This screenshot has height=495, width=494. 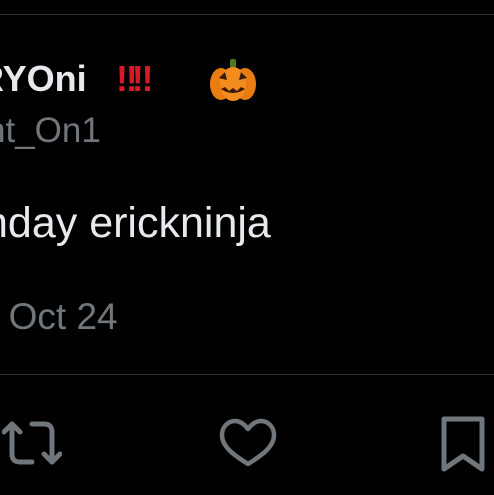 I want to click on actions-divider, so click(x=247, y=374).